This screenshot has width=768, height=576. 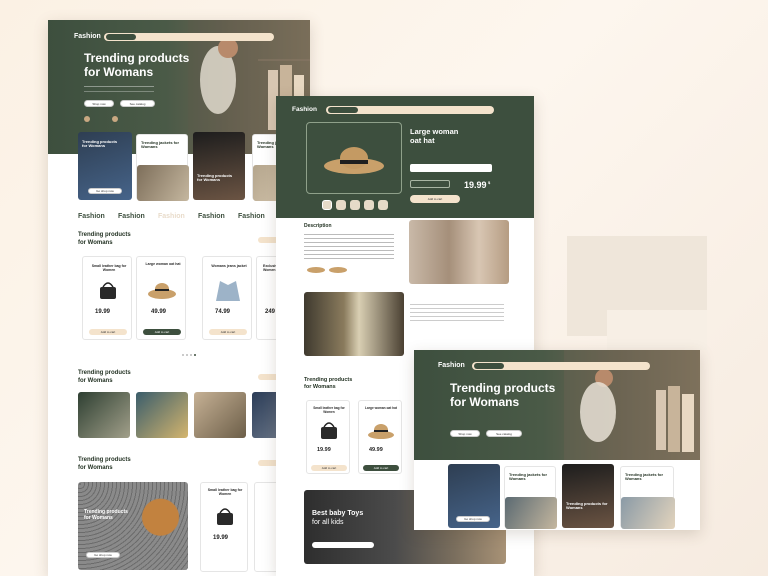 I want to click on review-text, so click(x=457, y=313).